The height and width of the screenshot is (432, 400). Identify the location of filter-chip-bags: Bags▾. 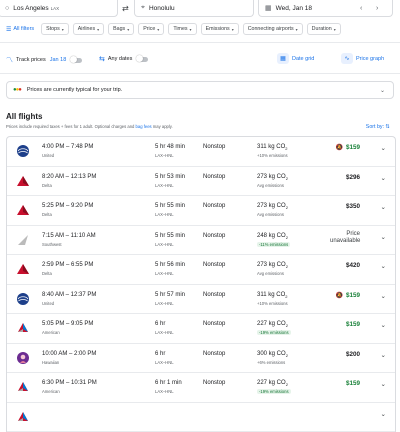
(121, 29).